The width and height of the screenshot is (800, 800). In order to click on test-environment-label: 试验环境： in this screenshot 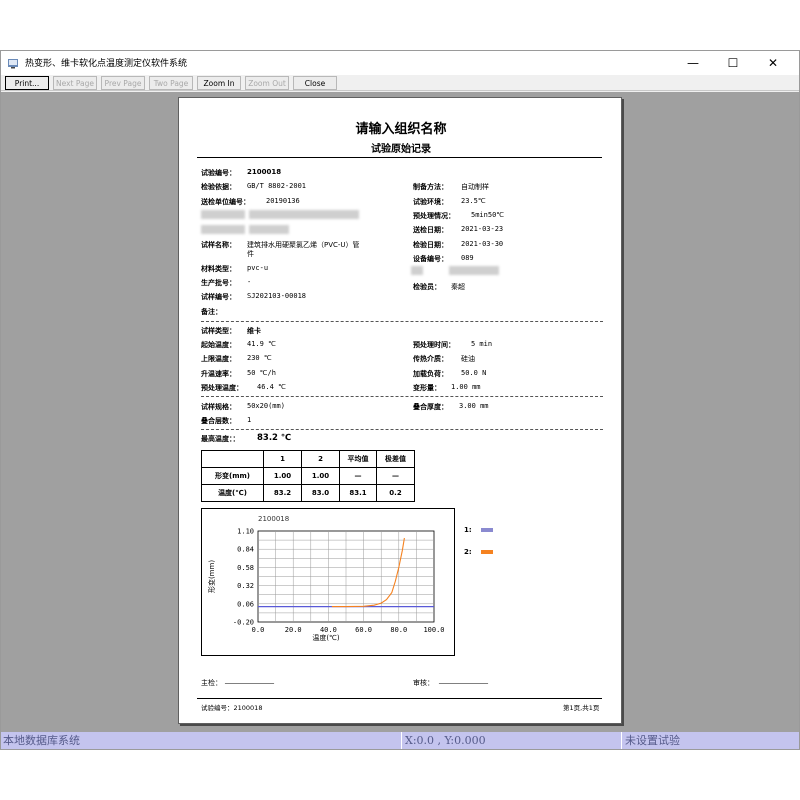, I will do `click(430, 202)`.